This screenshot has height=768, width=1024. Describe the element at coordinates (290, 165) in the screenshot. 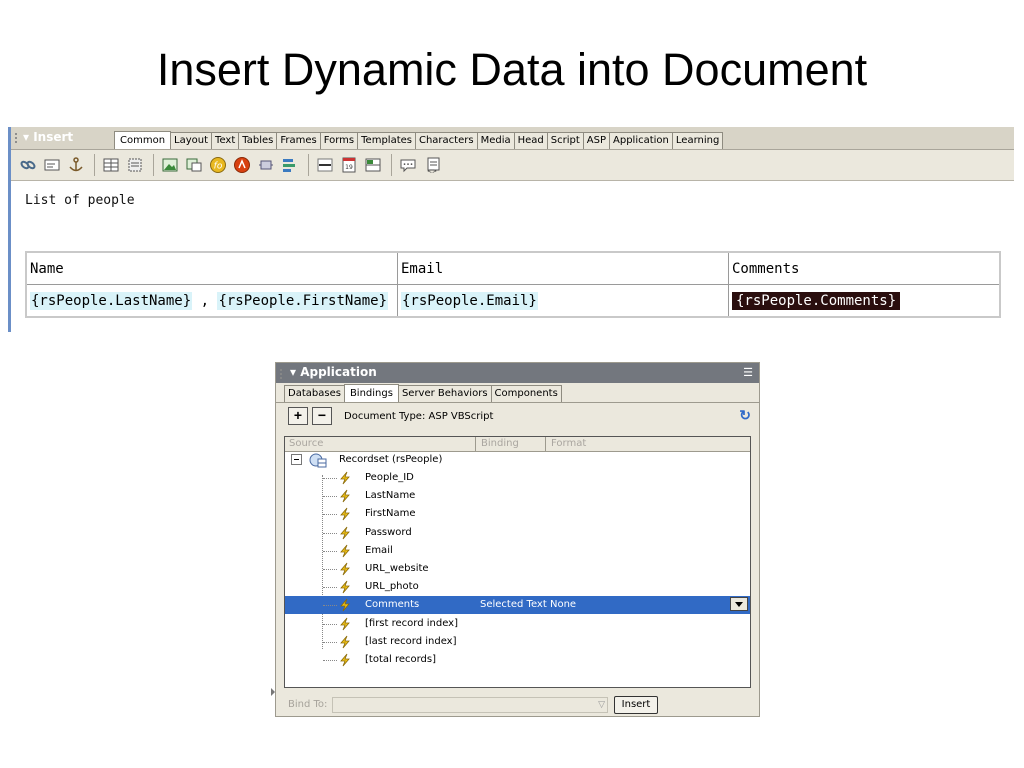

I see `navigation-bar-icon` at that location.